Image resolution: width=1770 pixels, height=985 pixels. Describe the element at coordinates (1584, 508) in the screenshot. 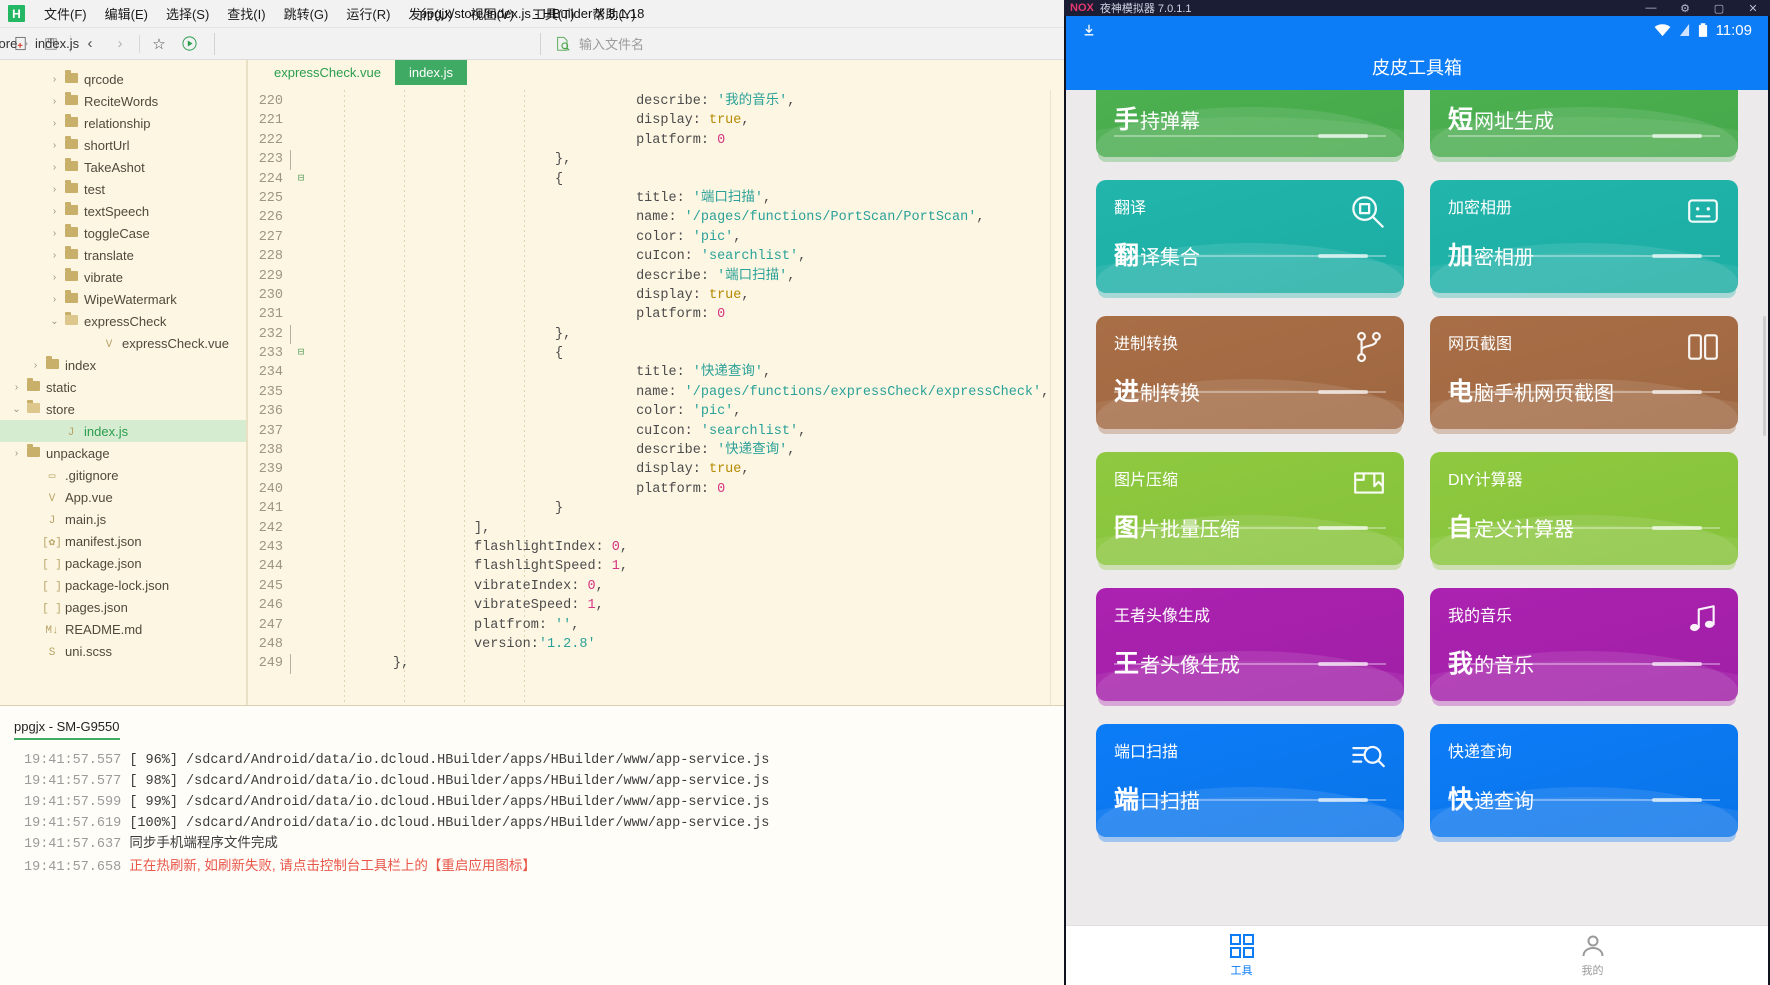

I see `tool-card-7: DIY计算器自定义计算器` at that location.